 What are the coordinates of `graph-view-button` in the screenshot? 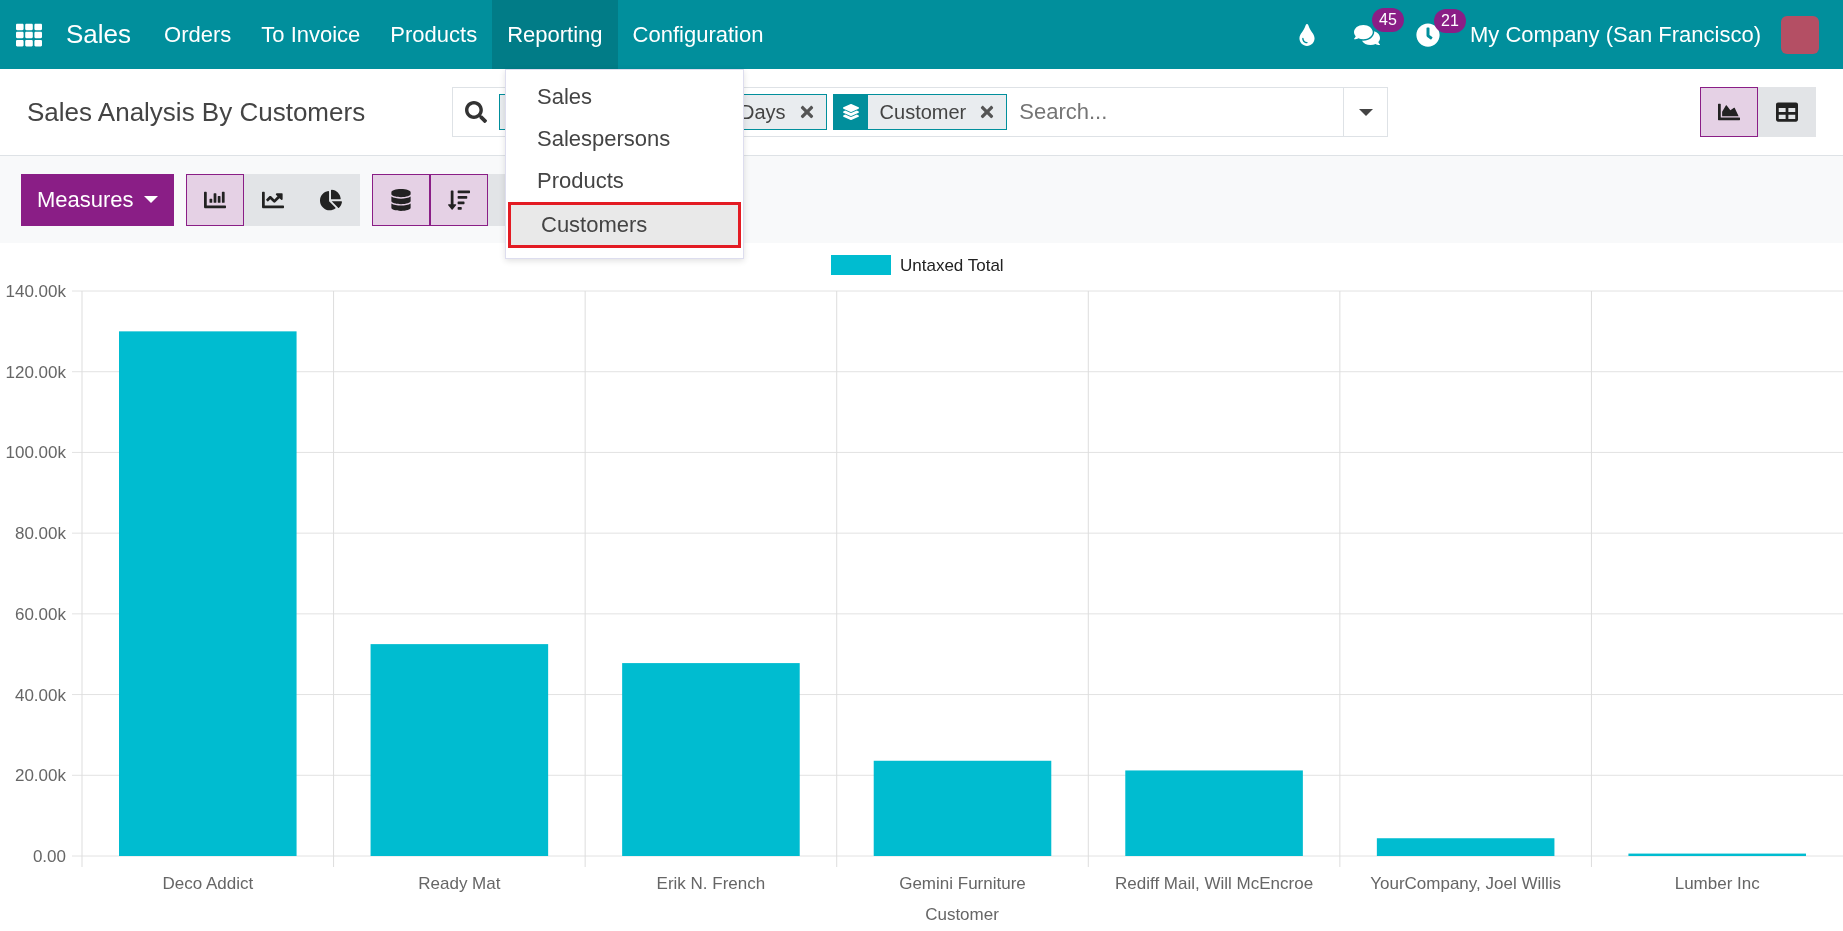 It's located at (1729, 112).